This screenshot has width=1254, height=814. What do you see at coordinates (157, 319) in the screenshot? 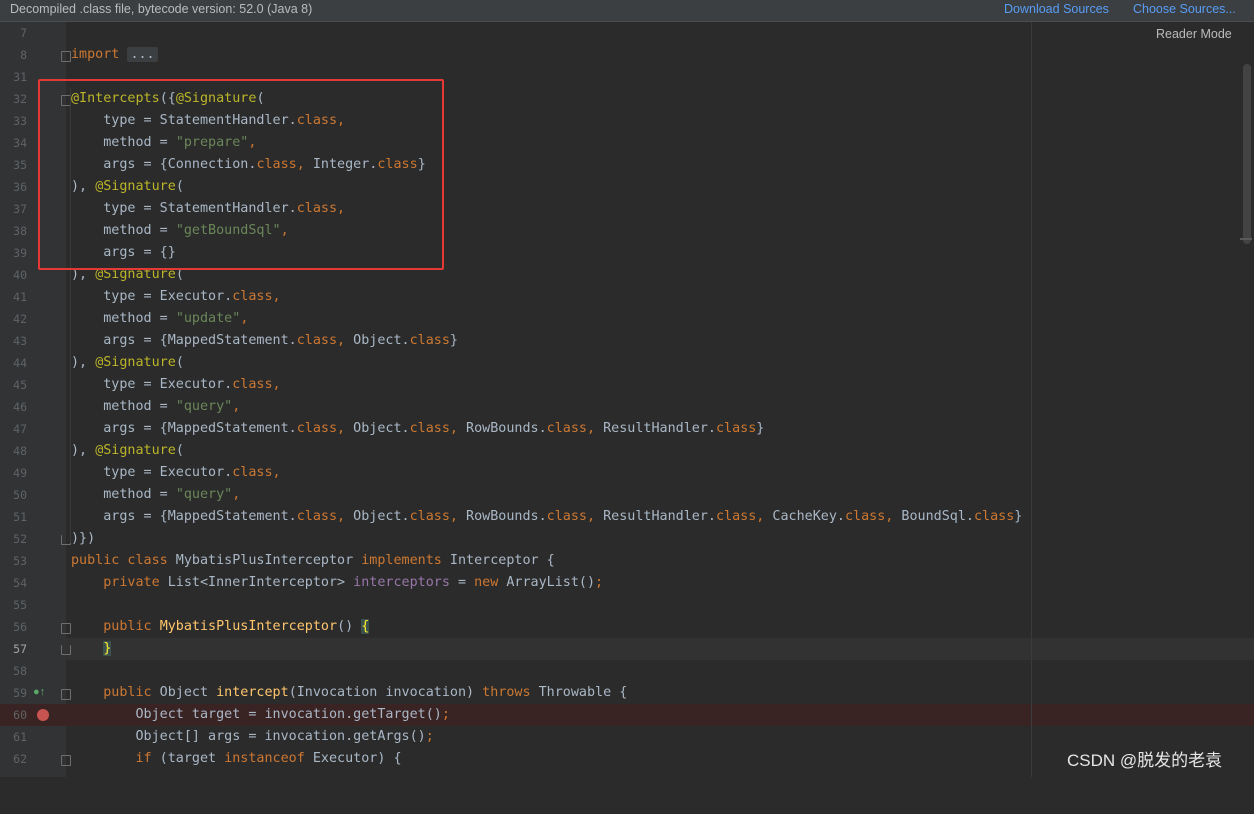
I see `code-line: method = "update",` at bounding box center [157, 319].